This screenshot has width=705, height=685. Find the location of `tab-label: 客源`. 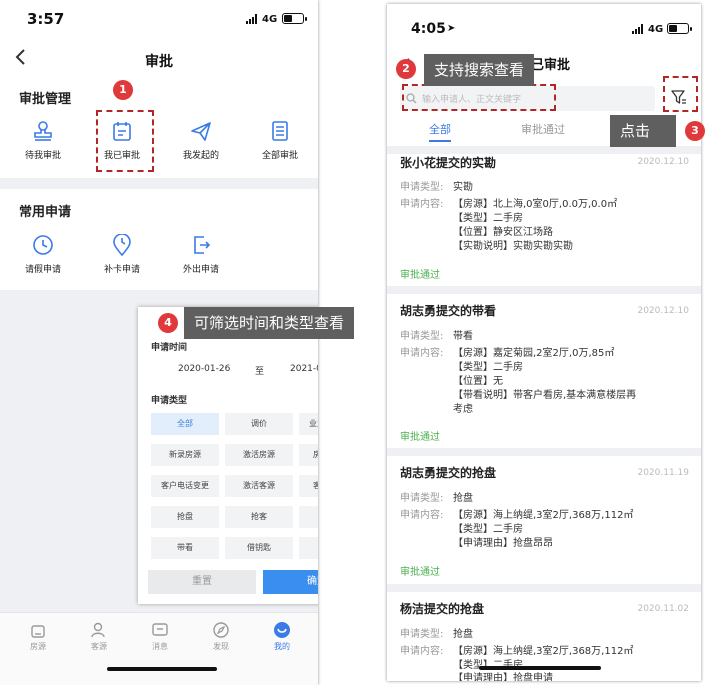

tab-label: 客源 is located at coordinates (99, 646).